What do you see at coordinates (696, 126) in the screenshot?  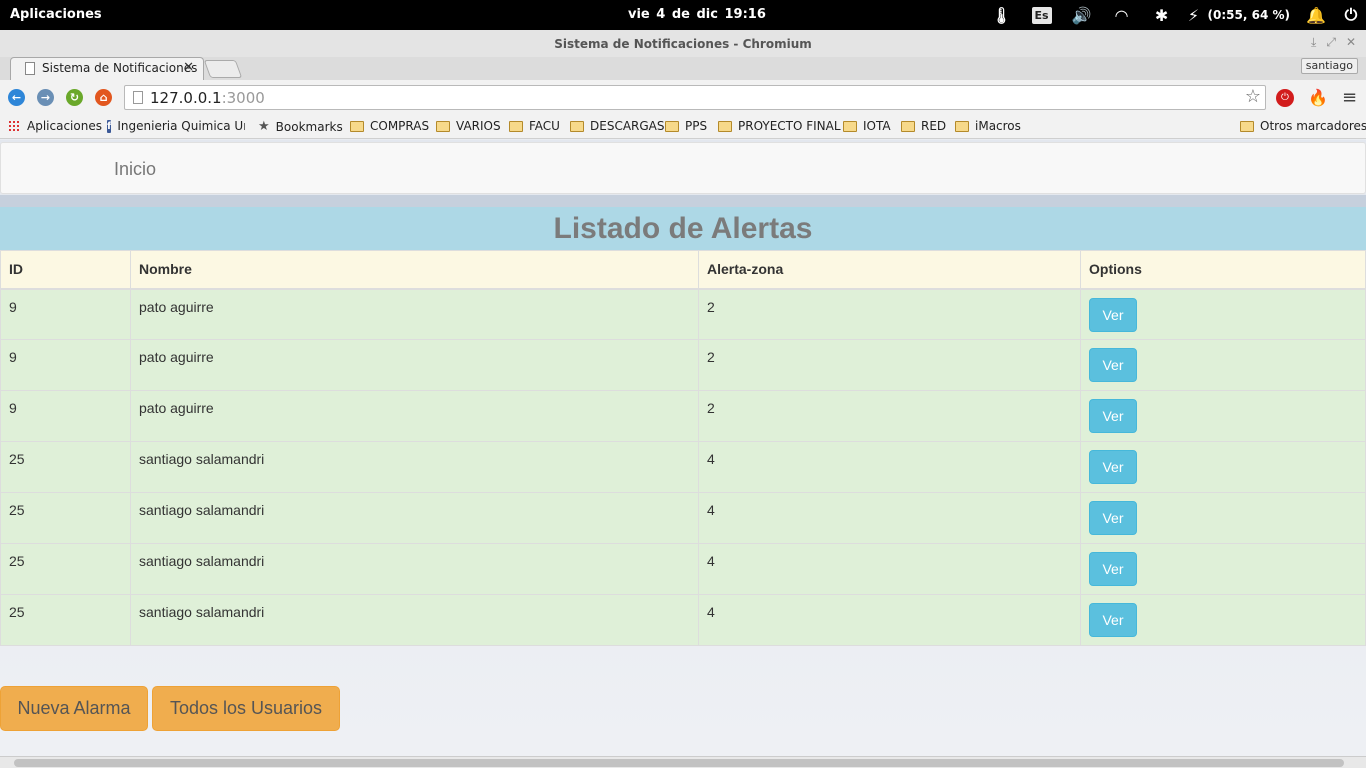 I see `bookmark-label: PPS` at bounding box center [696, 126].